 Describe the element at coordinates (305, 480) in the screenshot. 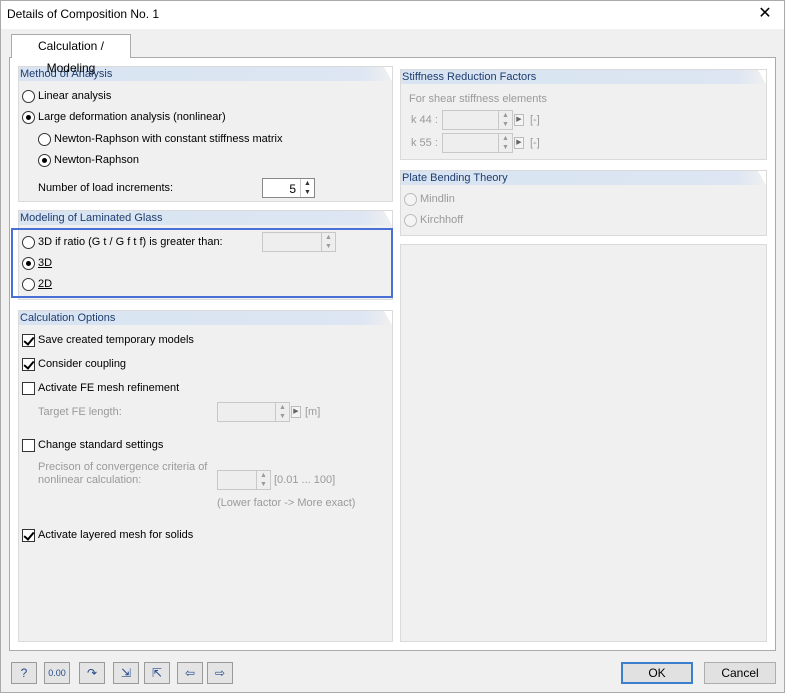

I see `precision-range: [0.01 ... 100]` at that location.